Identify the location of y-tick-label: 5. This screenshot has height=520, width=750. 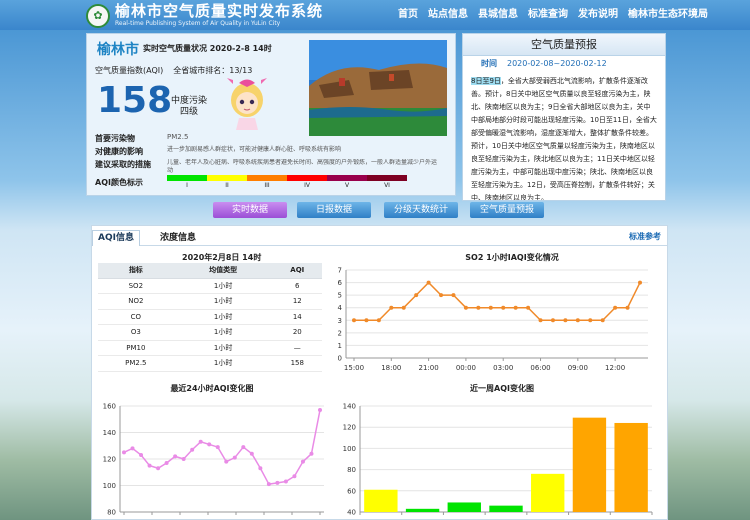
(340, 296).